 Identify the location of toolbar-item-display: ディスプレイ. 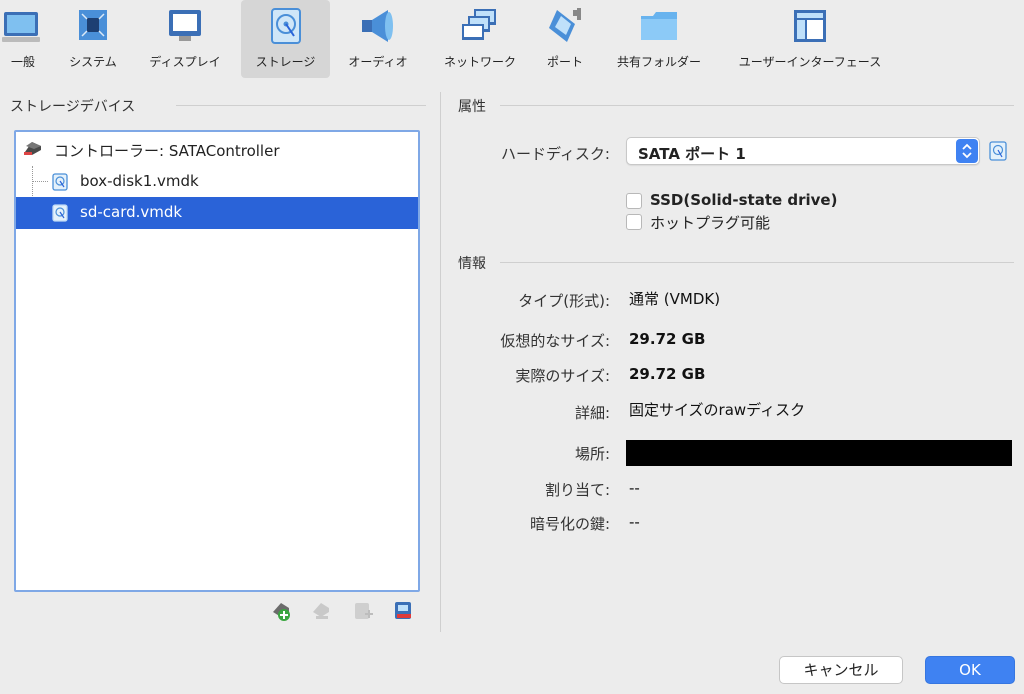
(185, 39).